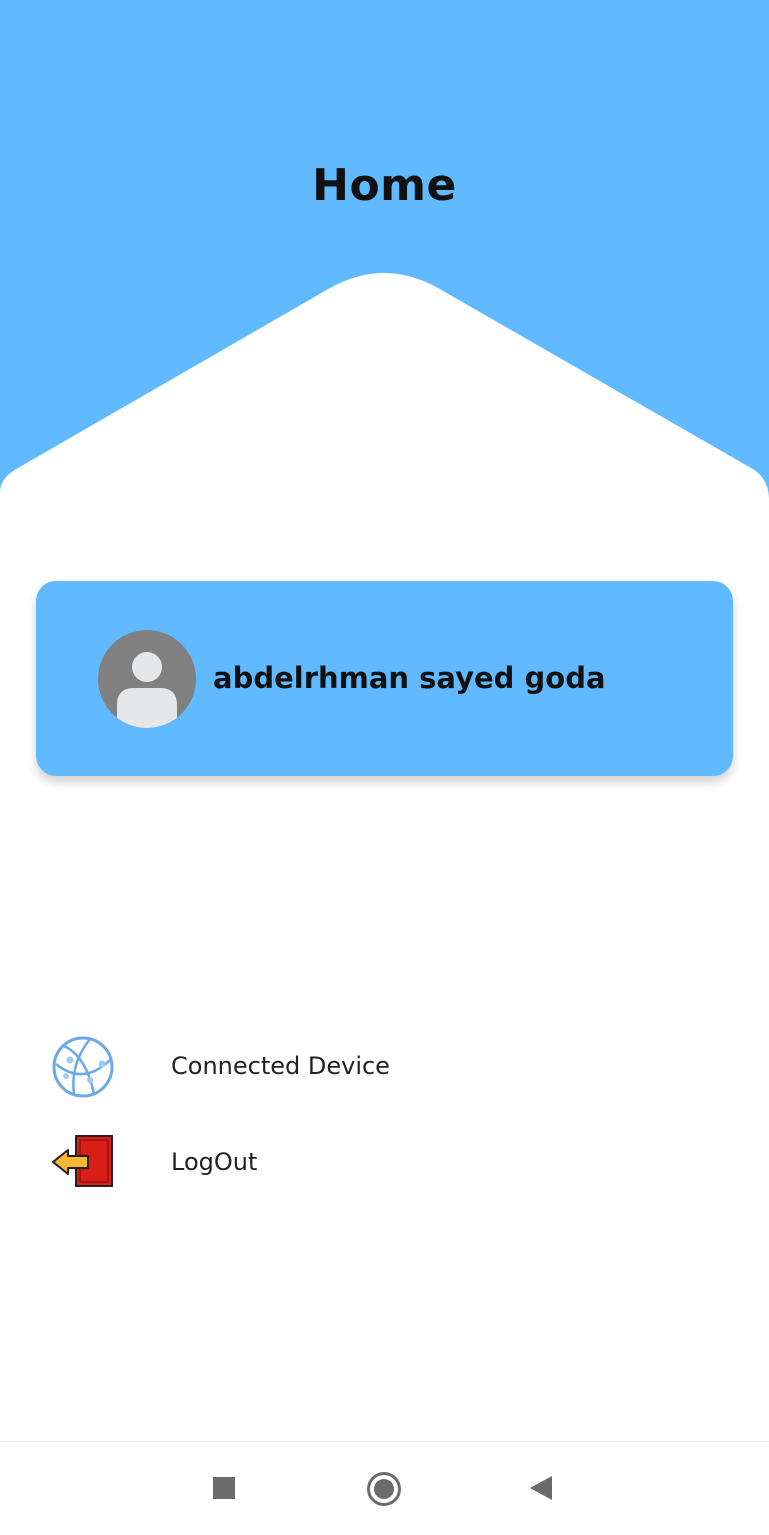 Image resolution: width=769 pixels, height=1535 pixels. What do you see at coordinates (280, 1066) in the screenshot?
I see `menu-item-label: Connected Device` at bounding box center [280, 1066].